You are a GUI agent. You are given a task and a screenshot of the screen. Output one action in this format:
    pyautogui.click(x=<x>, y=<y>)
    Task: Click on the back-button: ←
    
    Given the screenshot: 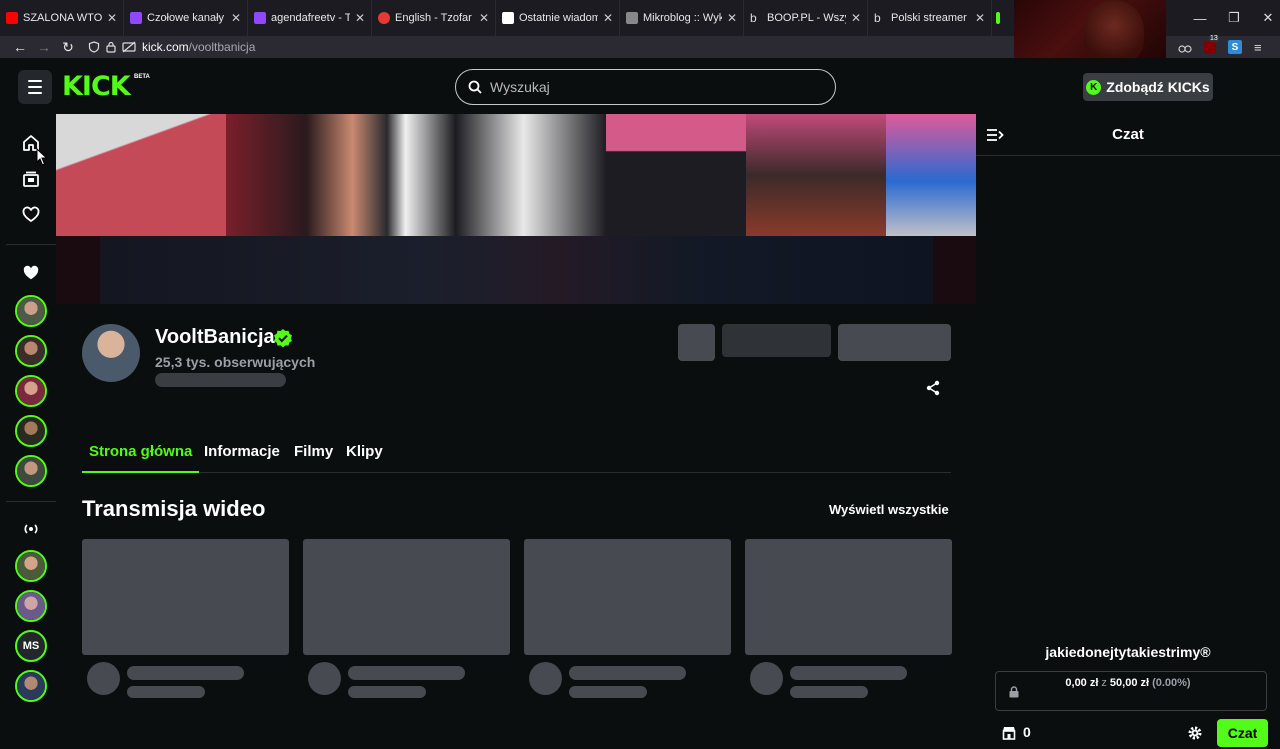 What is the action you would take?
    pyautogui.click(x=20, y=47)
    